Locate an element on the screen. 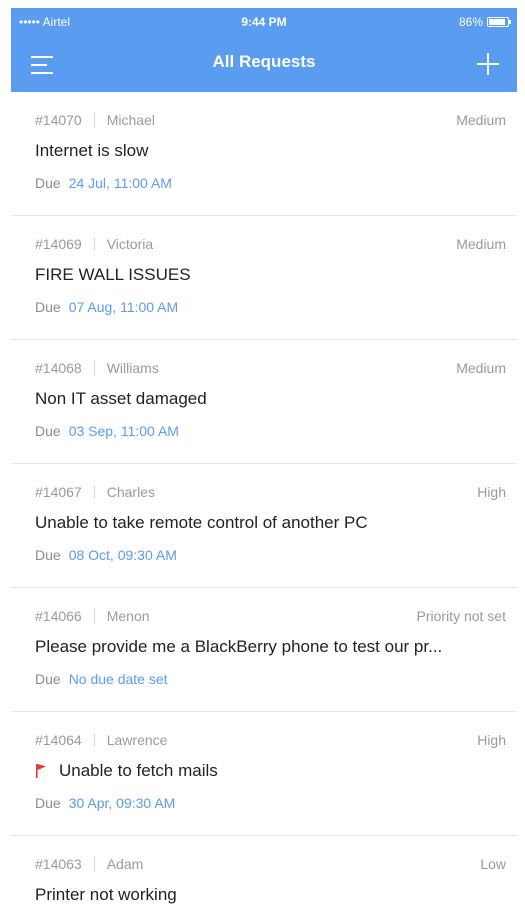  due-date-value: 03 Sep, 11:00 AM is located at coordinates (123, 431).